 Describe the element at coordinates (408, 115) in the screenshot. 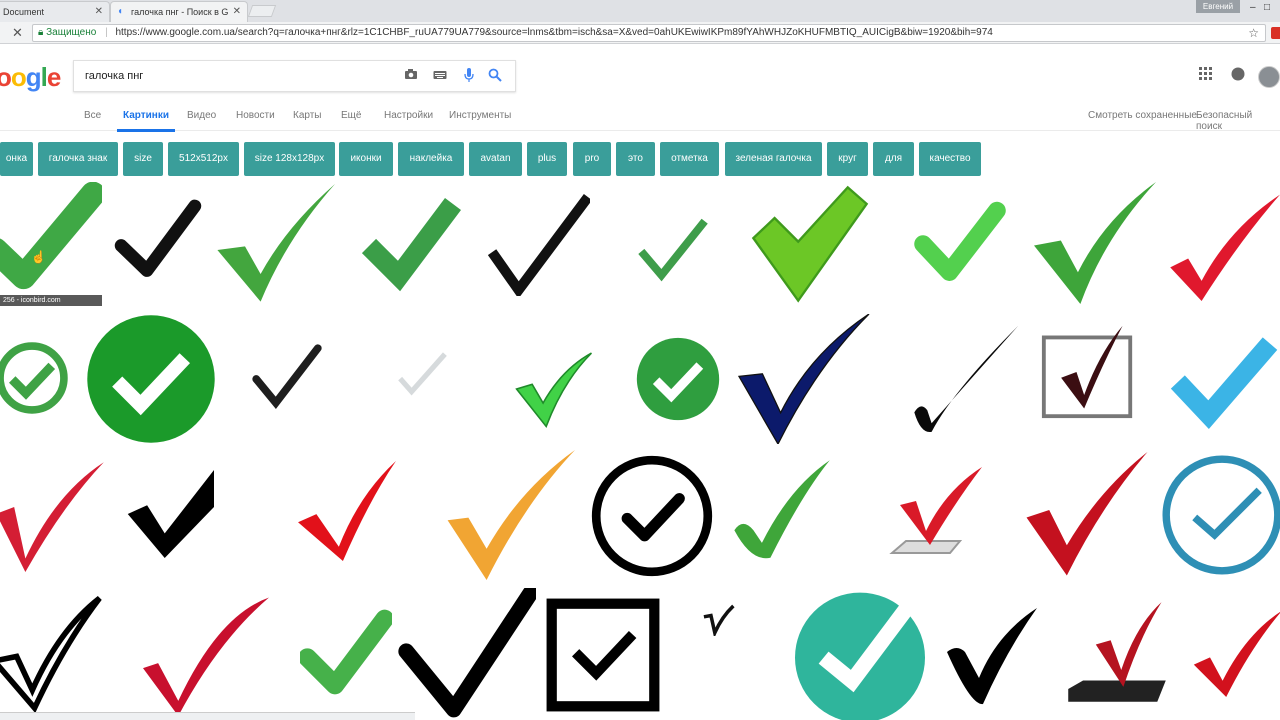

I see `tab-settings: Настройки` at that location.